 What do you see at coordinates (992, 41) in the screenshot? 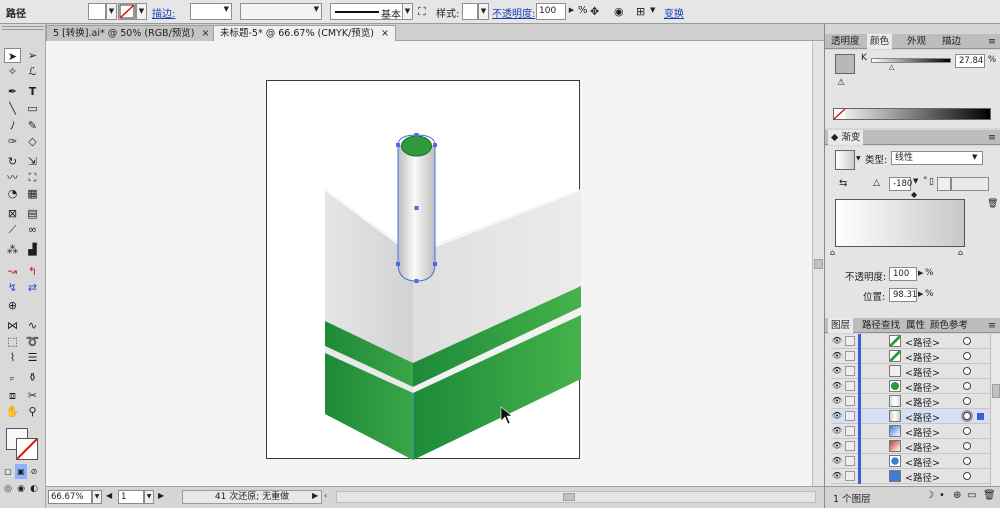
I see `panel-menu-icon: ≡` at bounding box center [992, 41].